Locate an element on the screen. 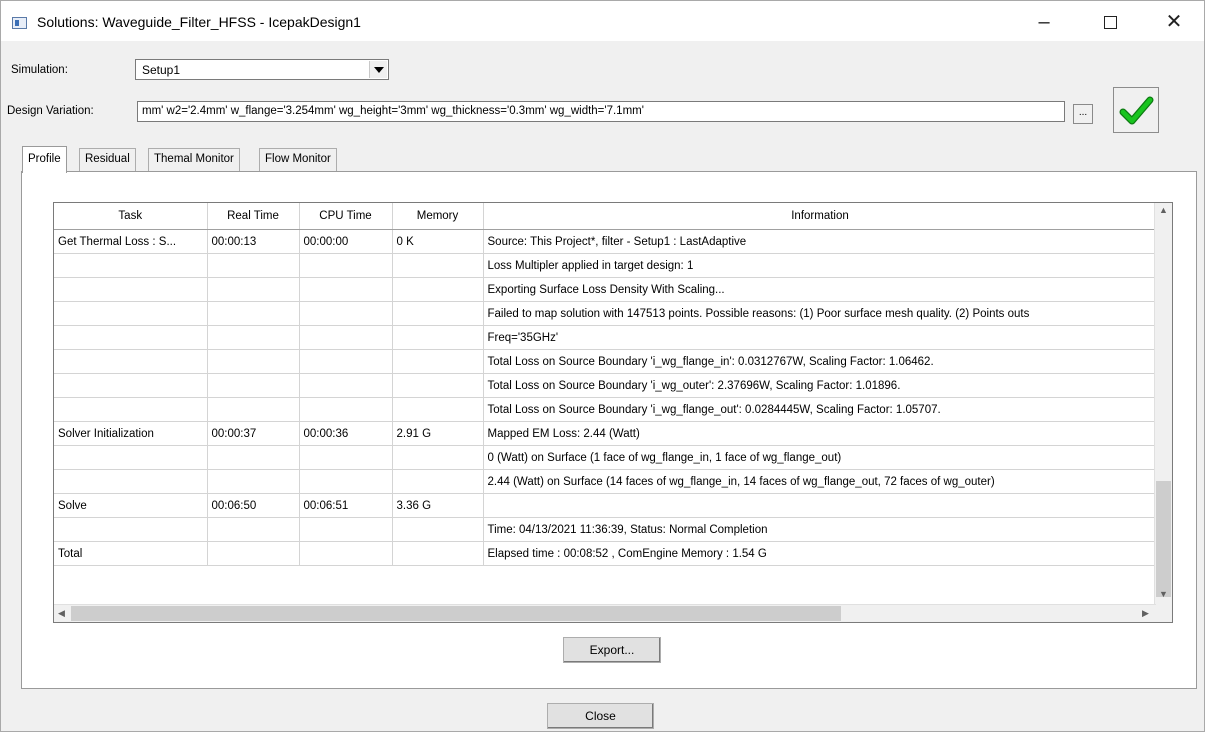 The width and height of the screenshot is (1205, 732). horizontal-scroll-thumb is located at coordinates (456, 613).